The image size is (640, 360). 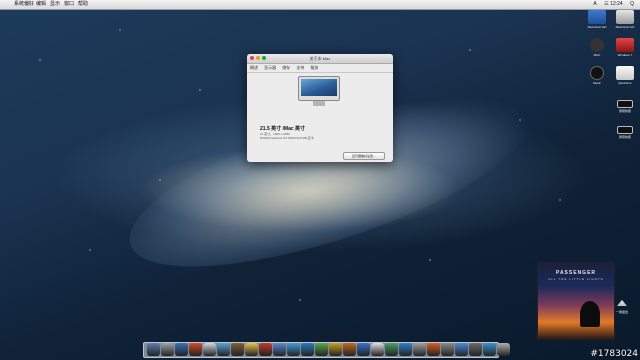 What do you see at coordinates (614, 354) in the screenshot?
I see `watermark: #1783024` at bounding box center [614, 354].